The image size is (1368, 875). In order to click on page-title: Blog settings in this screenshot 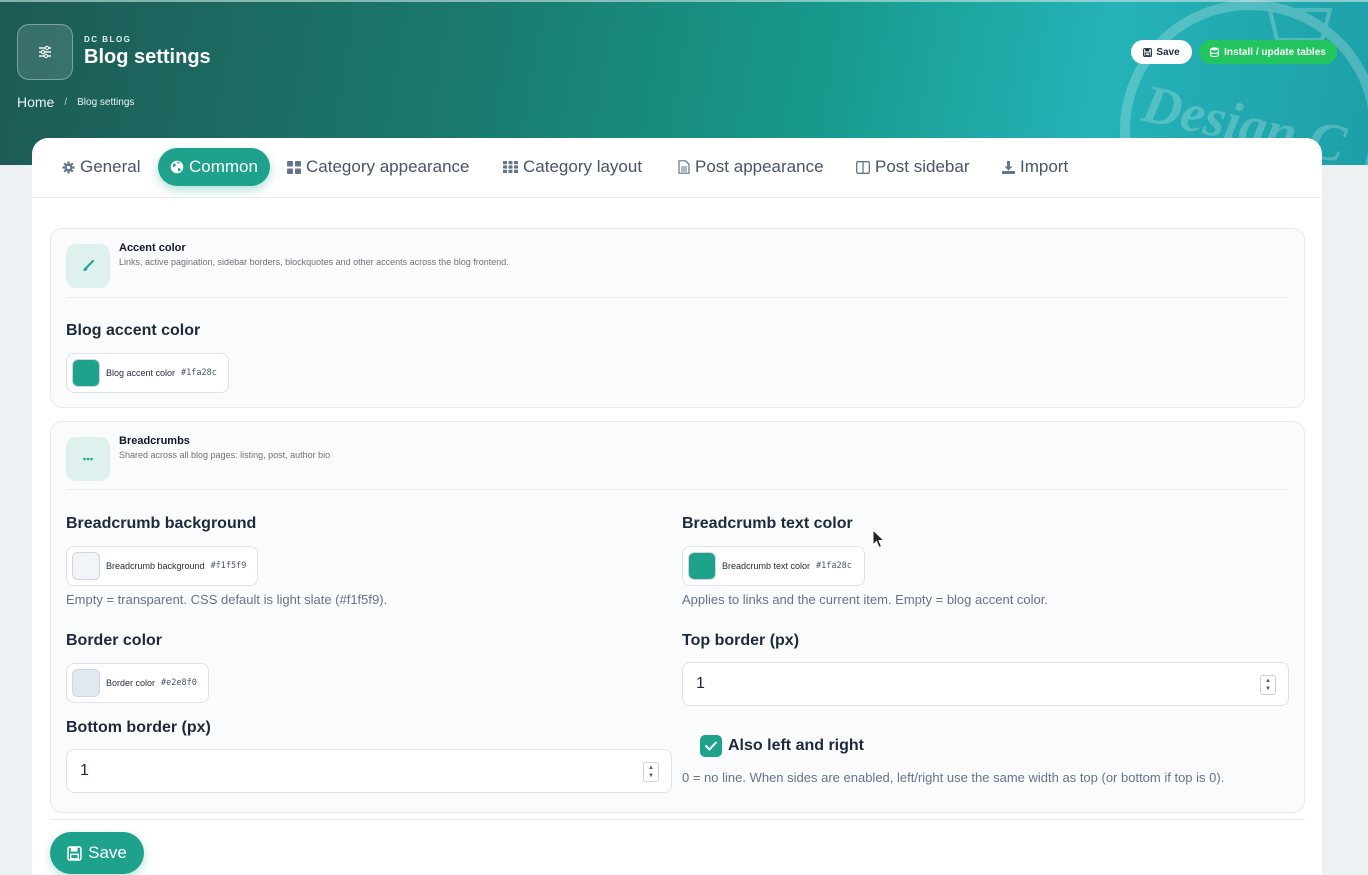, I will do `click(147, 57)`.